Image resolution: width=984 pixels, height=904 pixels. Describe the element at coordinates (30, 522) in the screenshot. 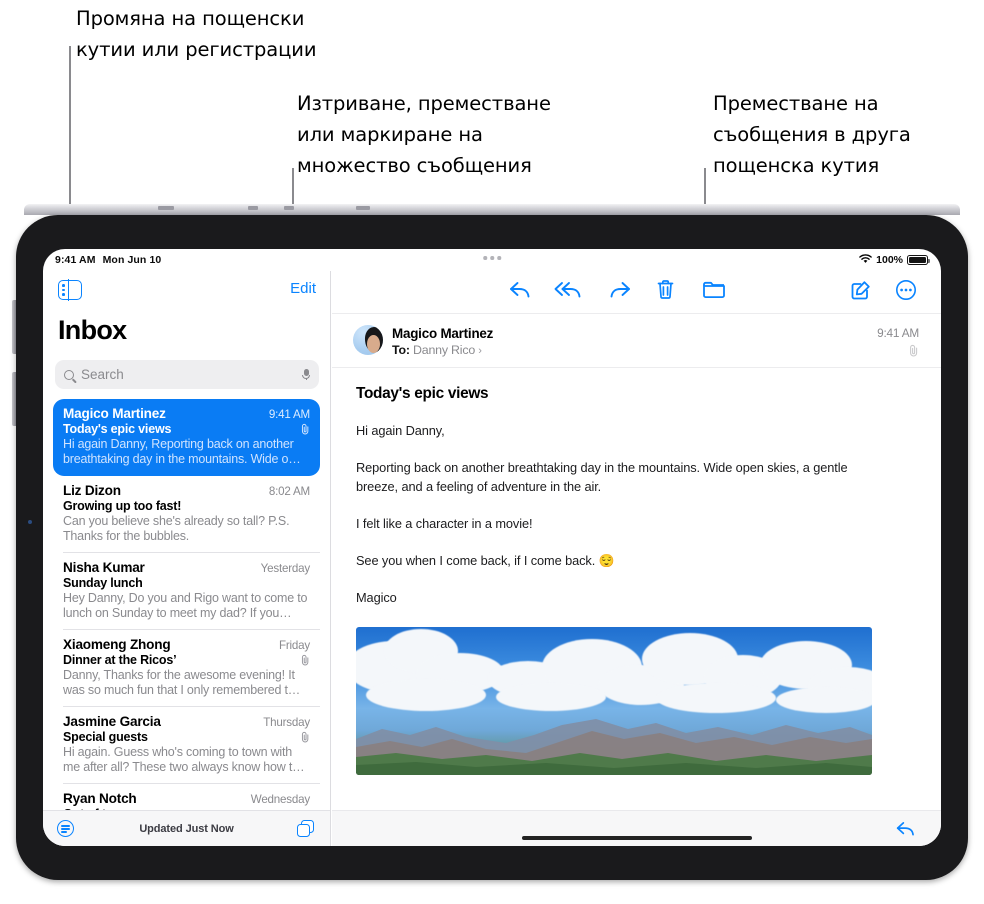

I see `device-camera-dot` at that location.